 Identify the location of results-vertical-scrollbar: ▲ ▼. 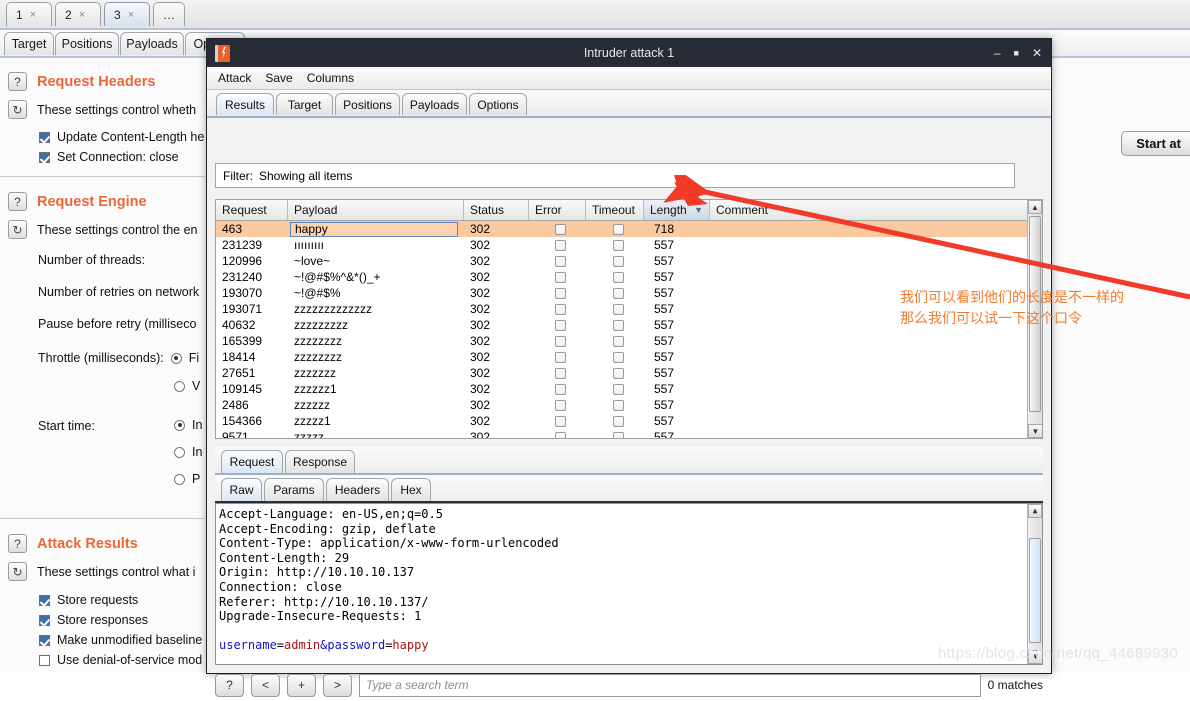
(1034, 319).